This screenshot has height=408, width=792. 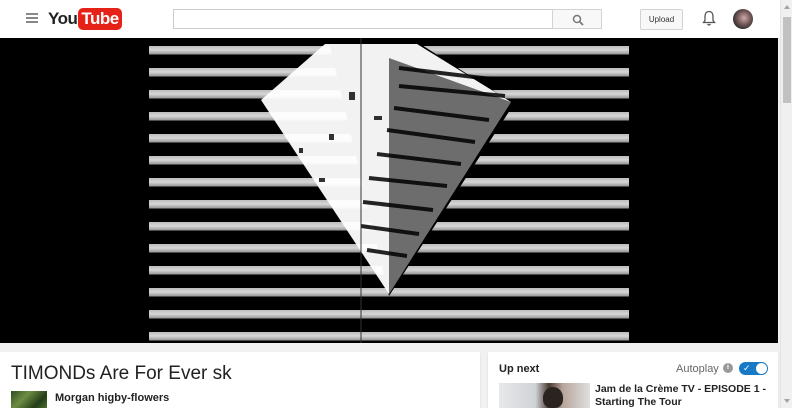 I want to click on channel-name-link: Morgan higby-flowers, so click(x=112, y=398).